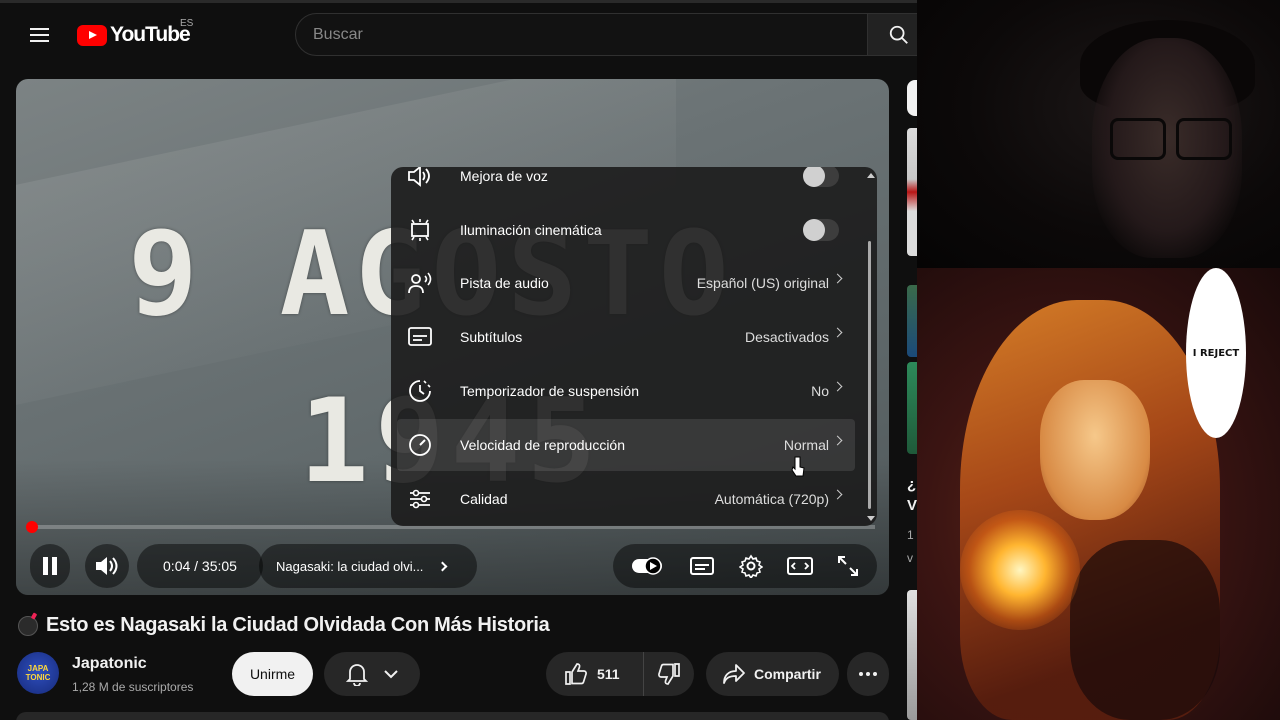 This screenshot has width=1280, height=720. I want to click on settings-item-value: Normal, so click(806, 445).